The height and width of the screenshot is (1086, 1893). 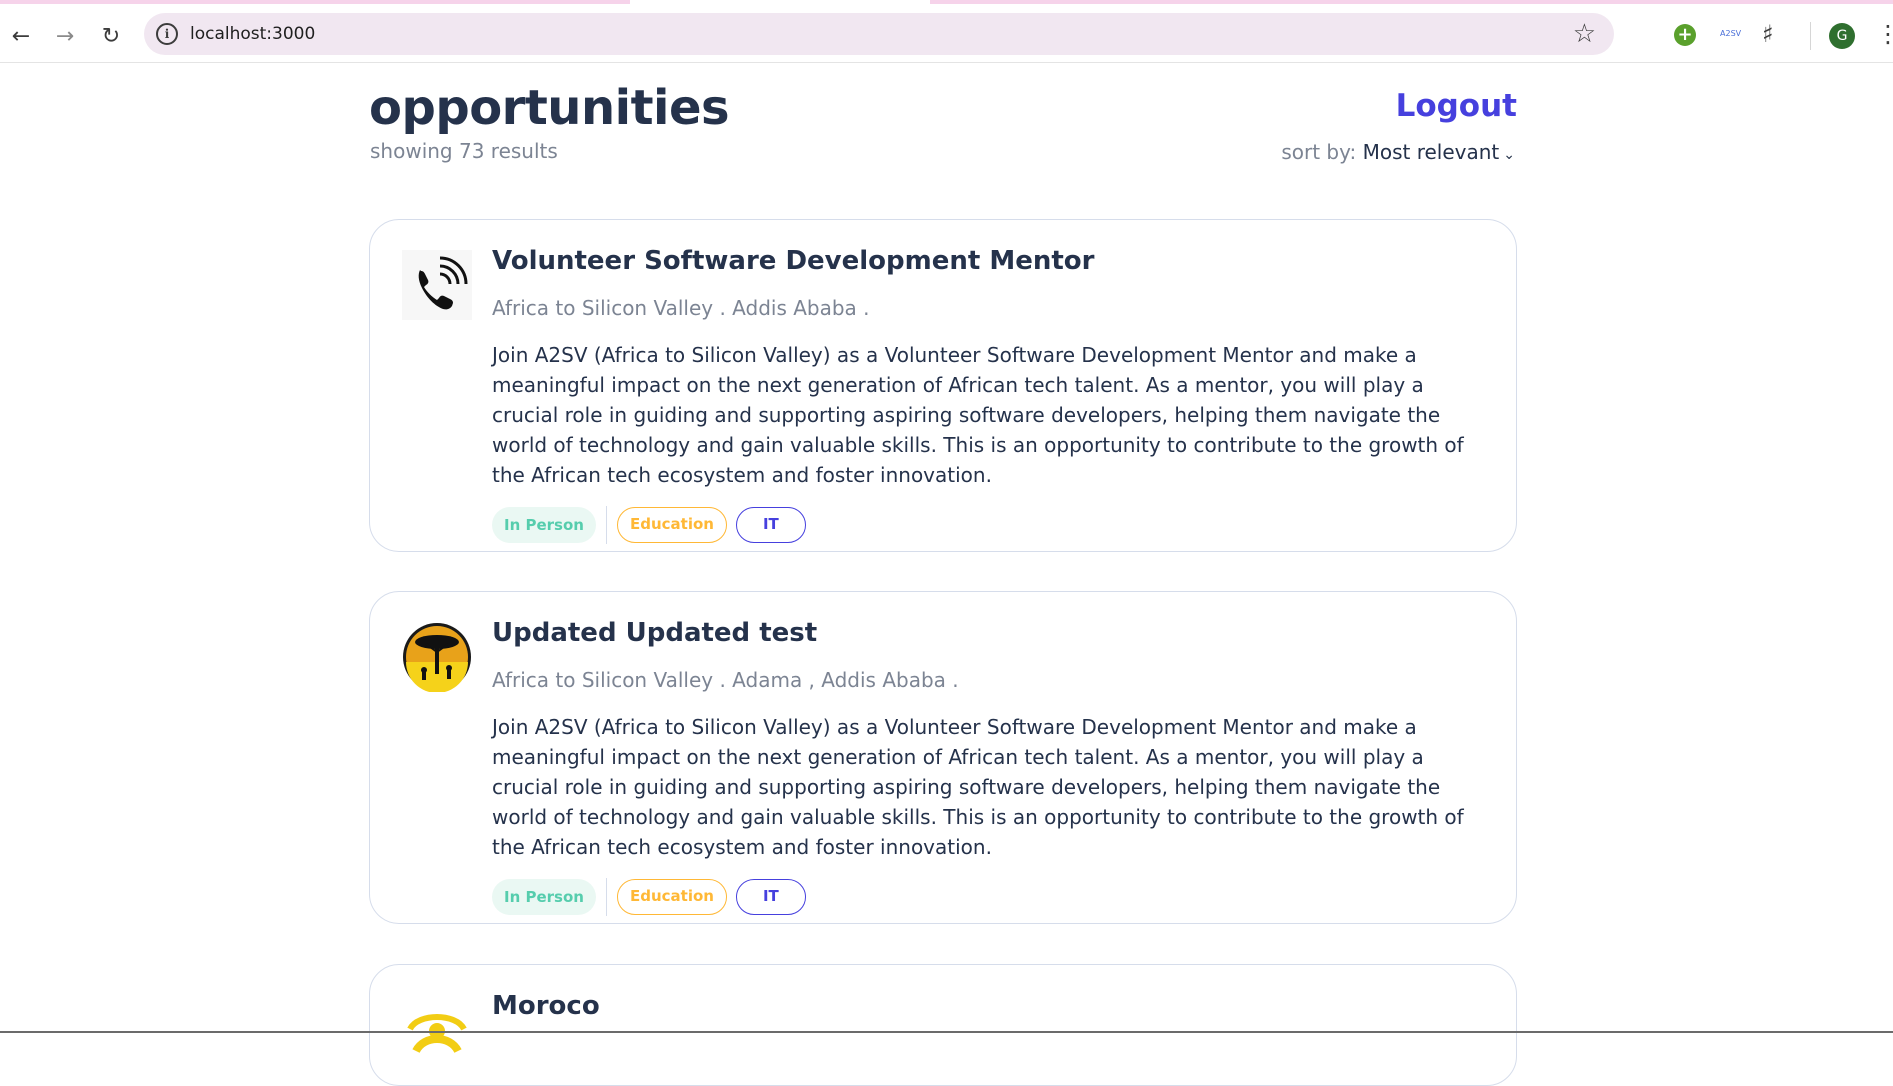 I want to click on browser-menu-icon: ⋮, so click(x=1884, y=34).